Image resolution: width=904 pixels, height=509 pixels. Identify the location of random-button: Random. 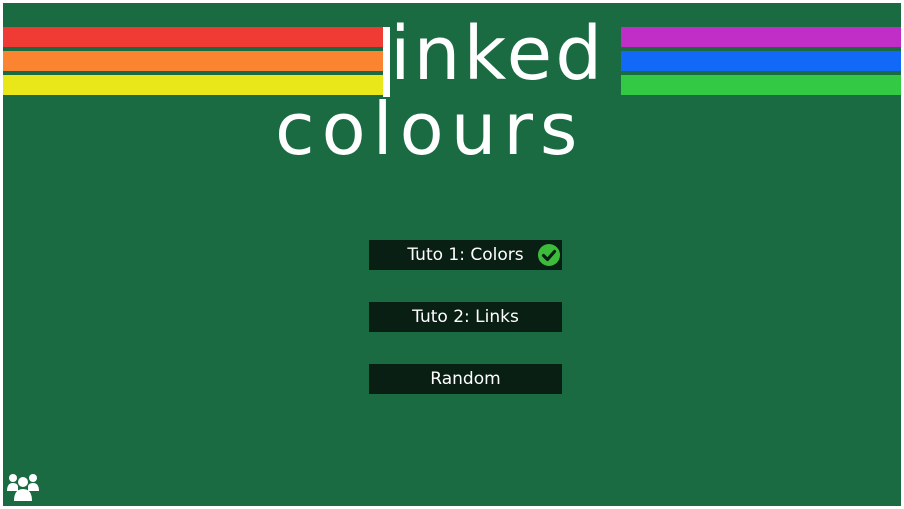
(465, 379).